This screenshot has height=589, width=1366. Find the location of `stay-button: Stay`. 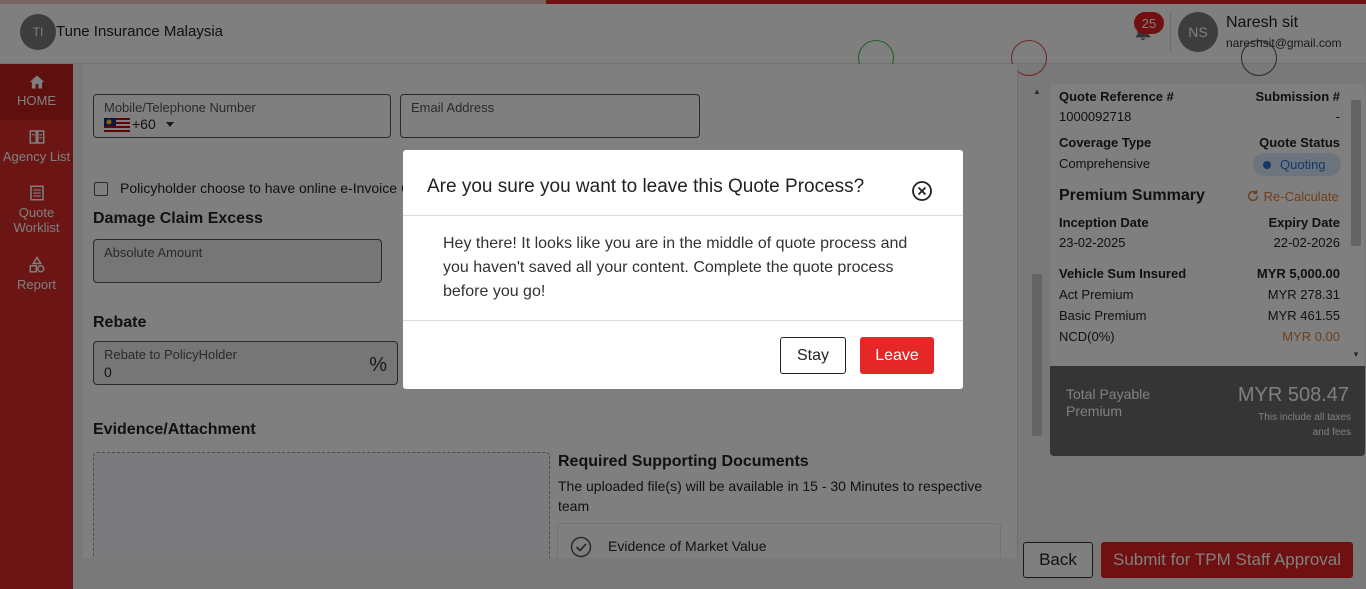

stay-button: Stay is located at coordinates (813, 355).